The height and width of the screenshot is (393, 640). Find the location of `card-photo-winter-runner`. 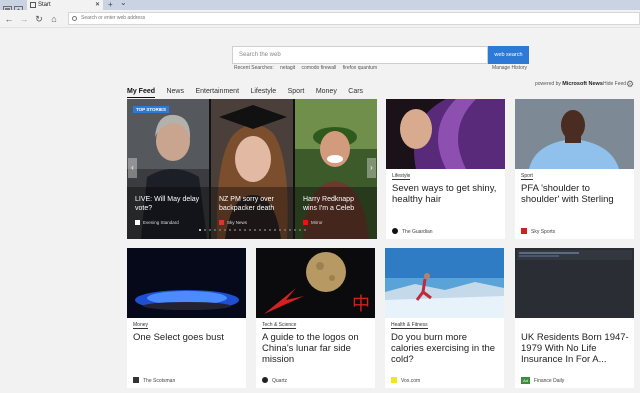

card-photo-winter-runner is located at coordinates (444, 283).